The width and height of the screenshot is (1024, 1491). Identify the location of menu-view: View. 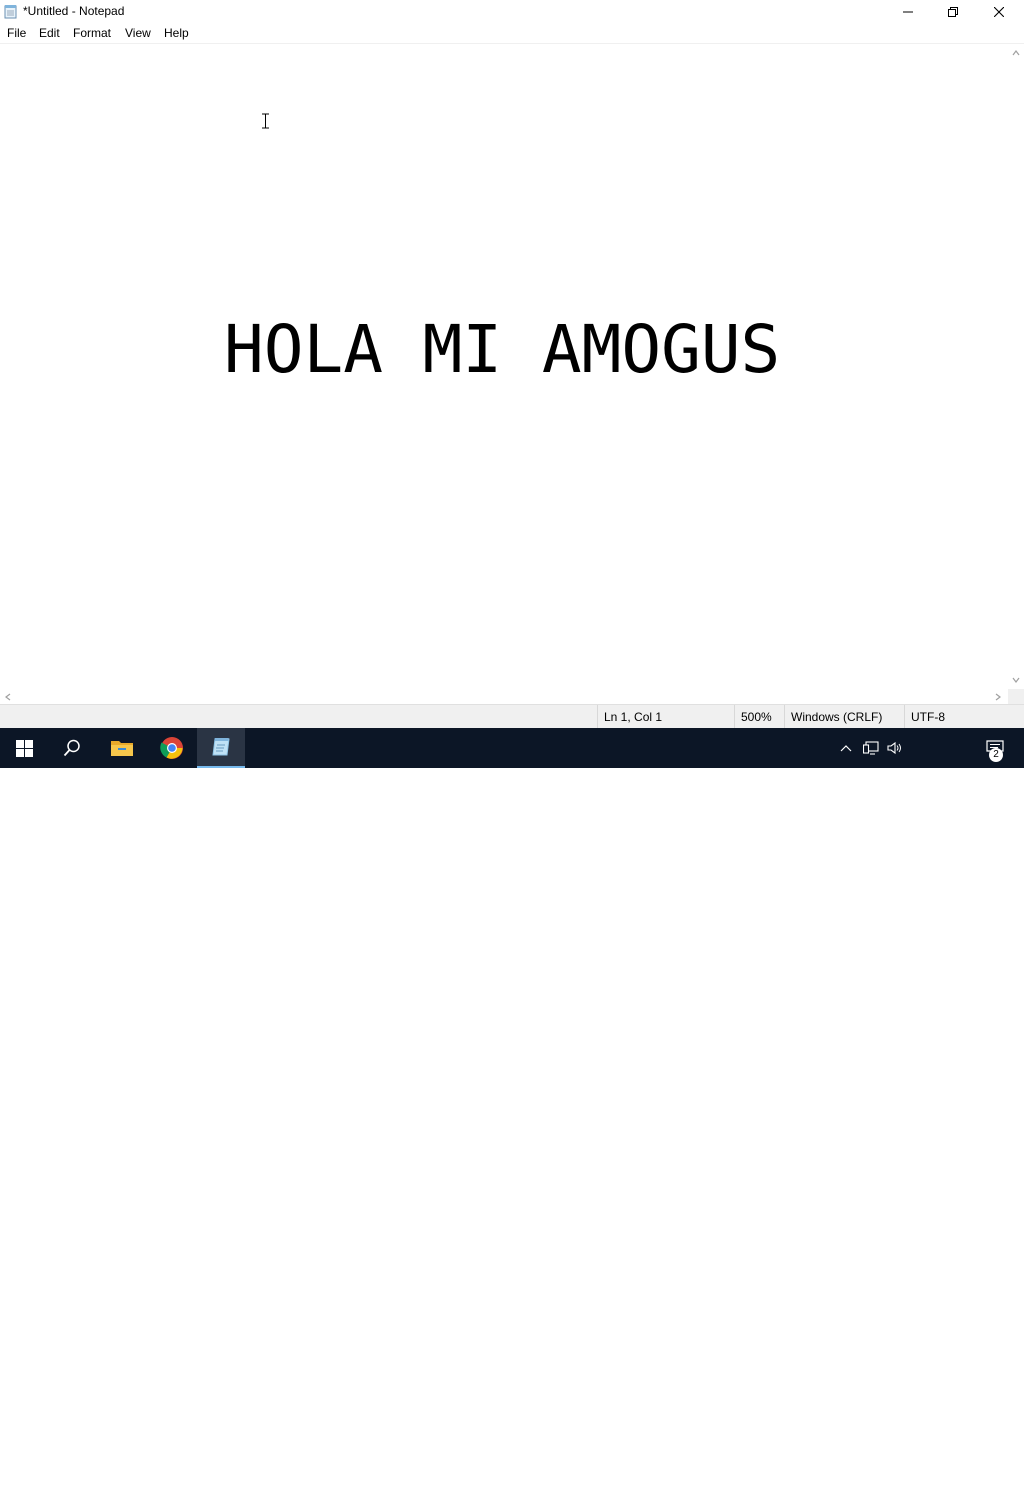
(138, 33).